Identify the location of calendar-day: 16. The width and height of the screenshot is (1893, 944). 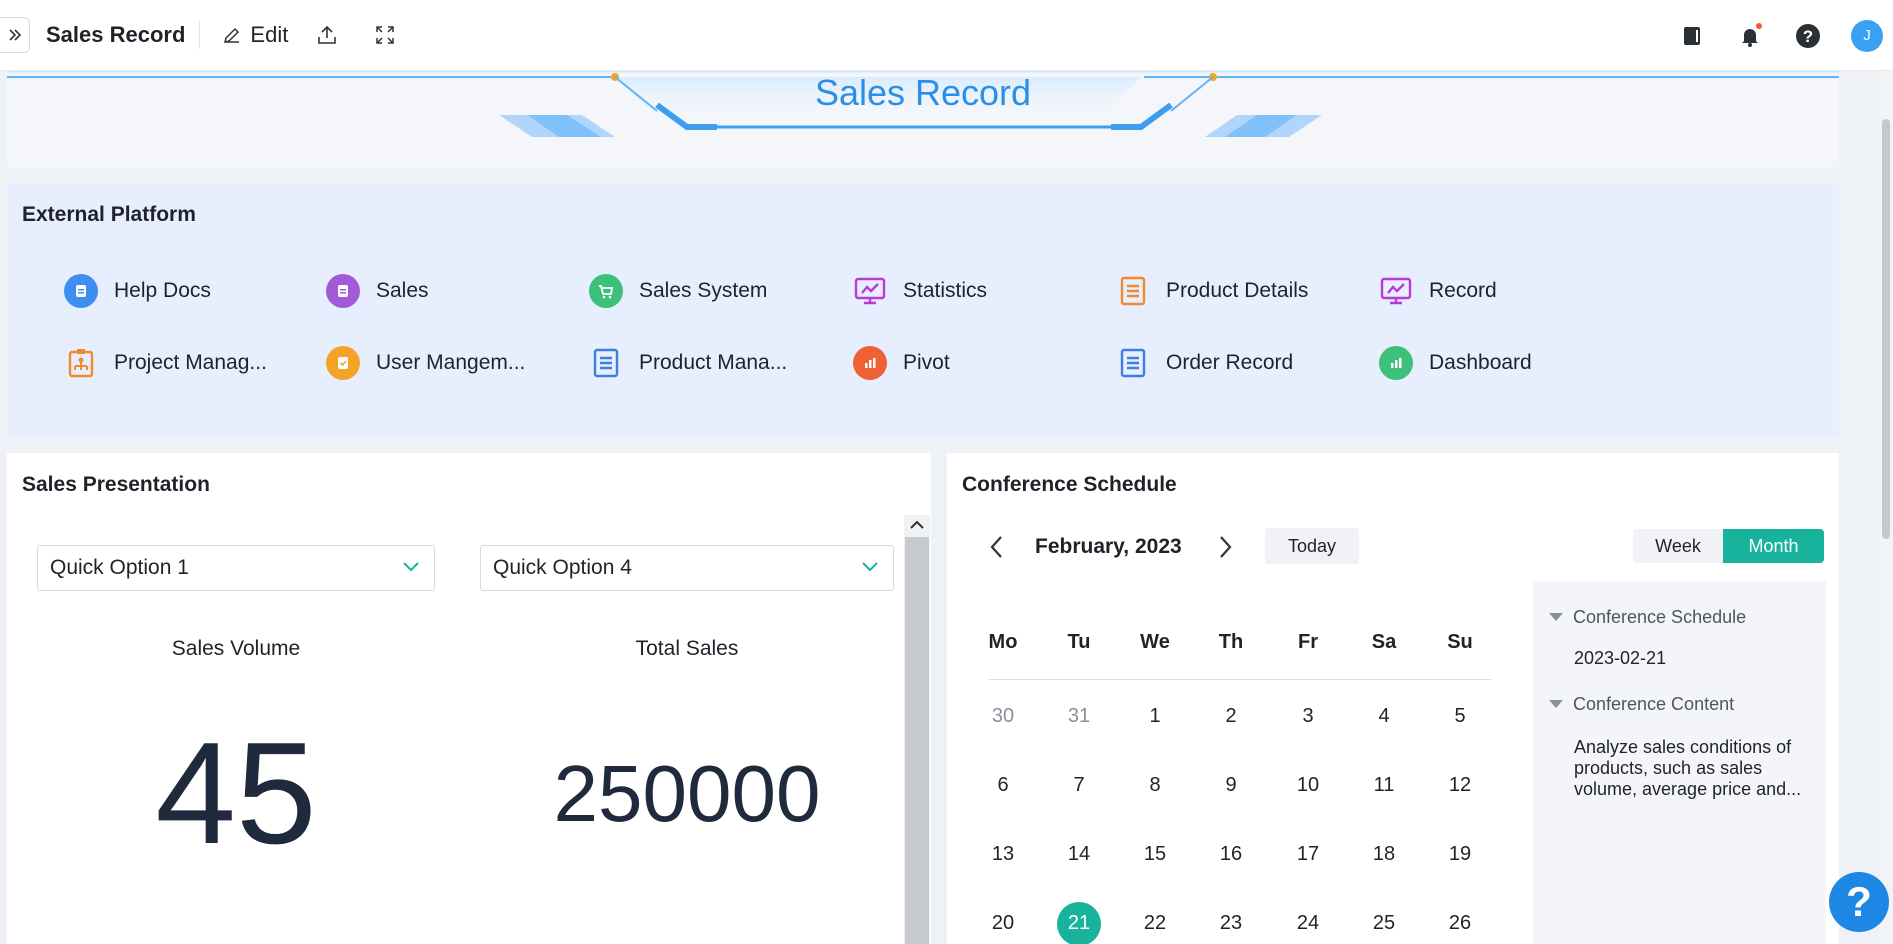
(1231, 854).